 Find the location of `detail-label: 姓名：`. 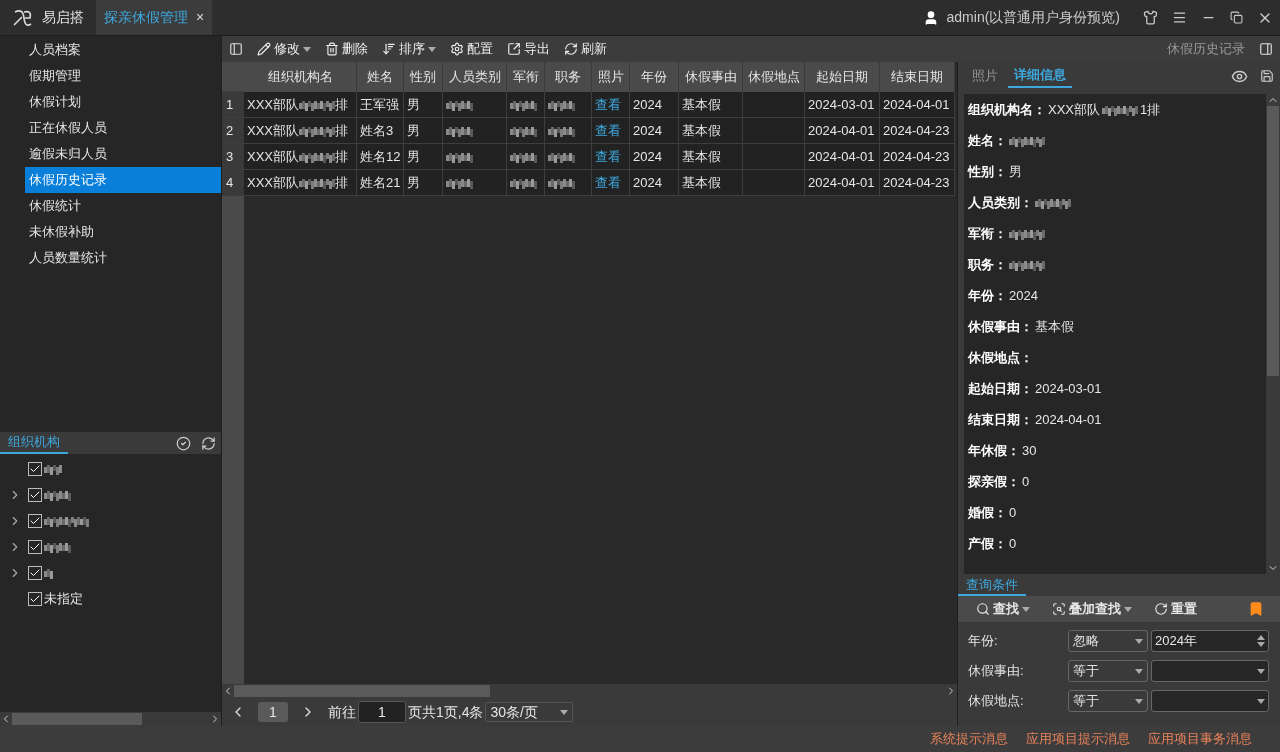

detail-label: 姓名： is located at coordinates (987, 140).